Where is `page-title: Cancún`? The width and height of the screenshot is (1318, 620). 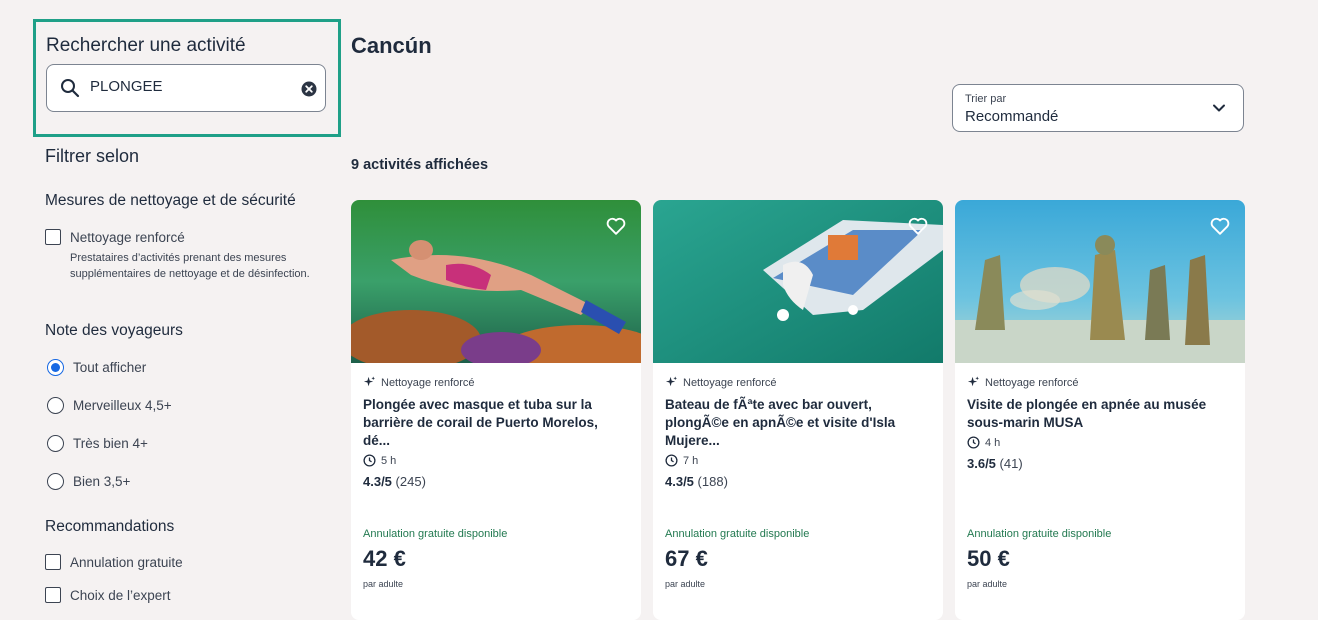
page-title: Cancún is located at coordinates (391, 45).